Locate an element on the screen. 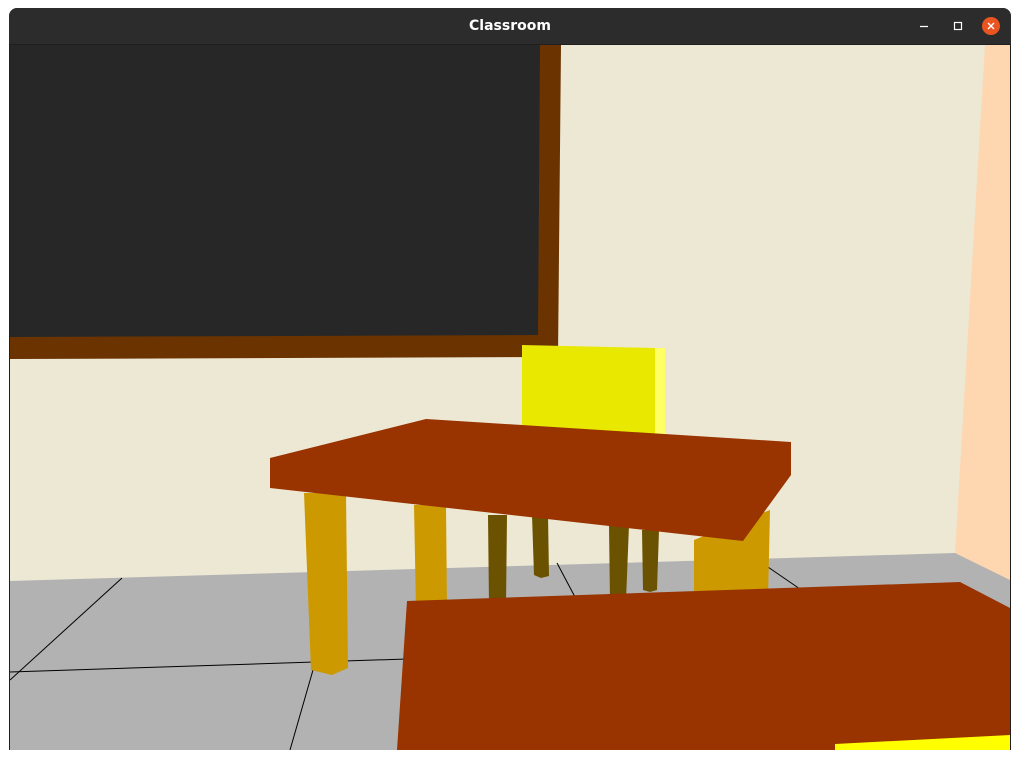  foreground-desk is located at coordinates (703, 666).